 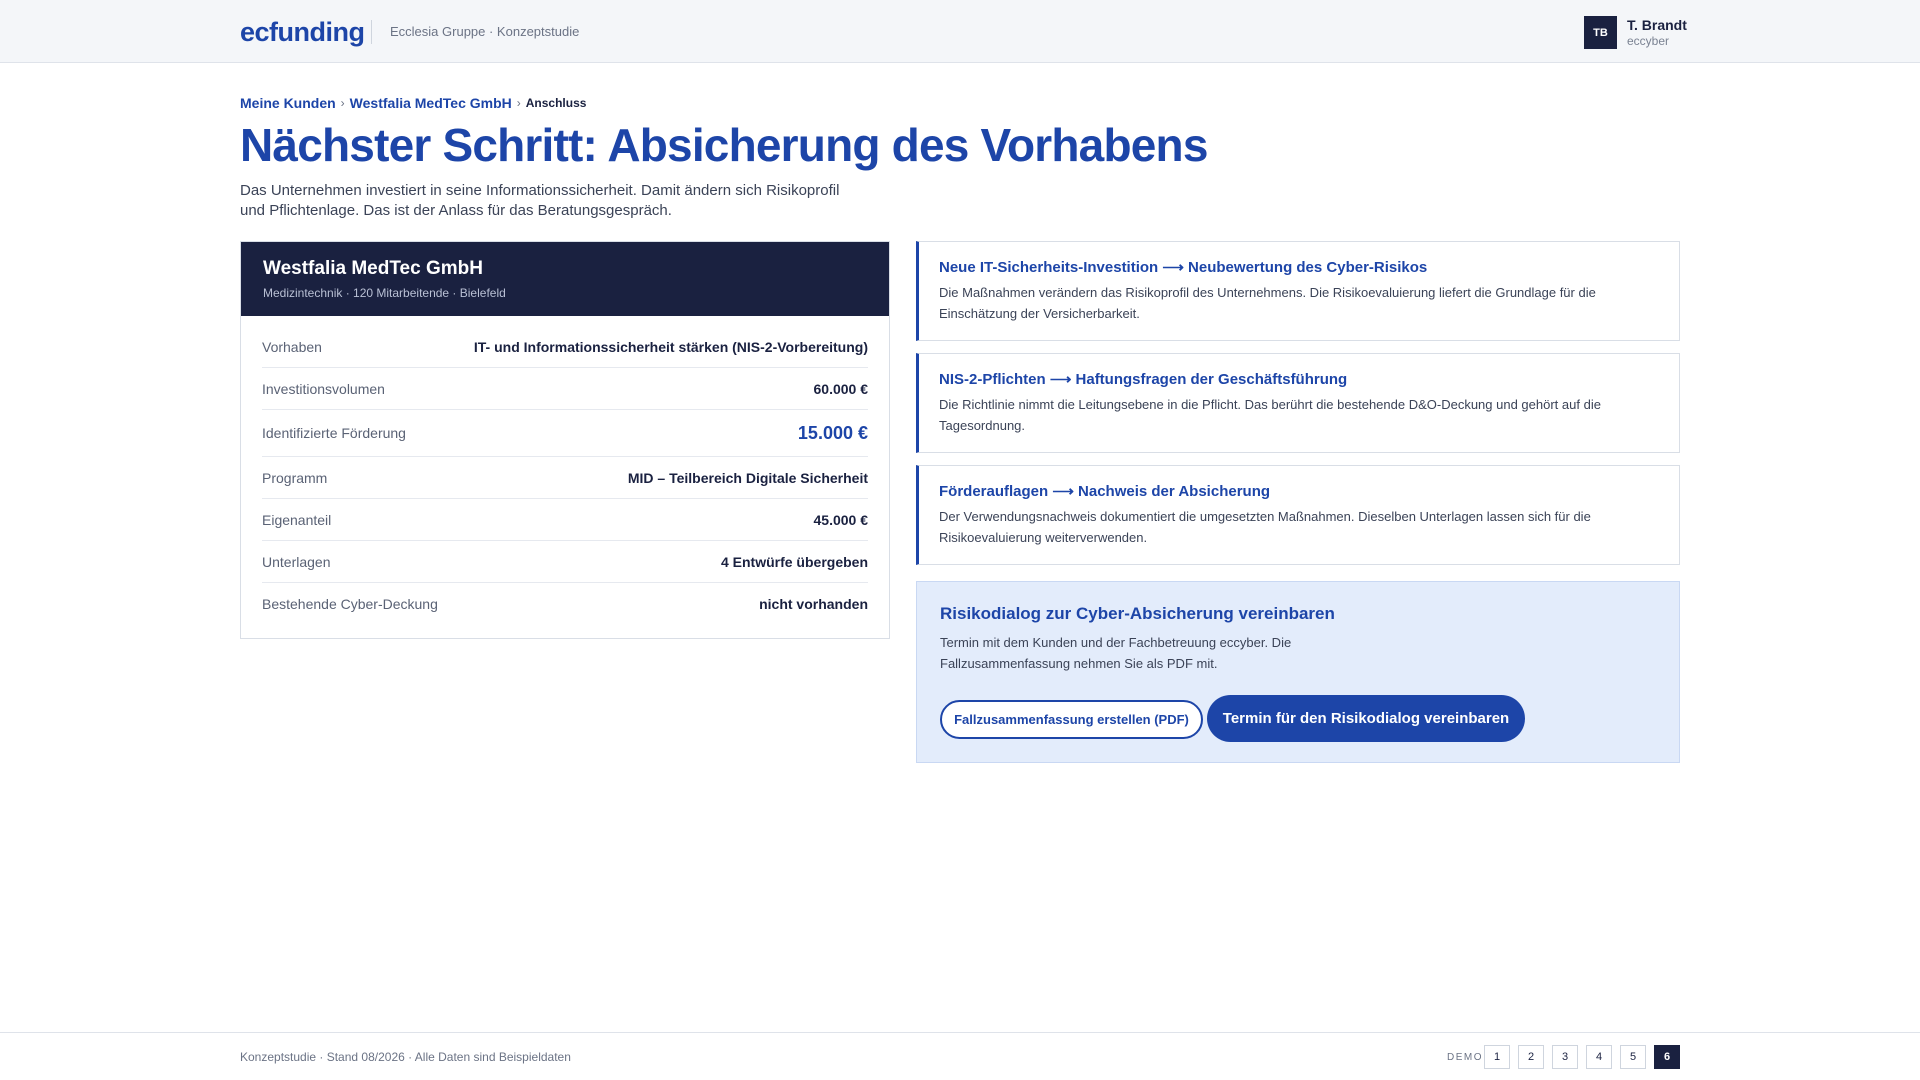 What do you see at coordinates (323, 388) in the screenshot?
I see `detail-label: Investitionsvolumen` at bounding box center [323, 388].